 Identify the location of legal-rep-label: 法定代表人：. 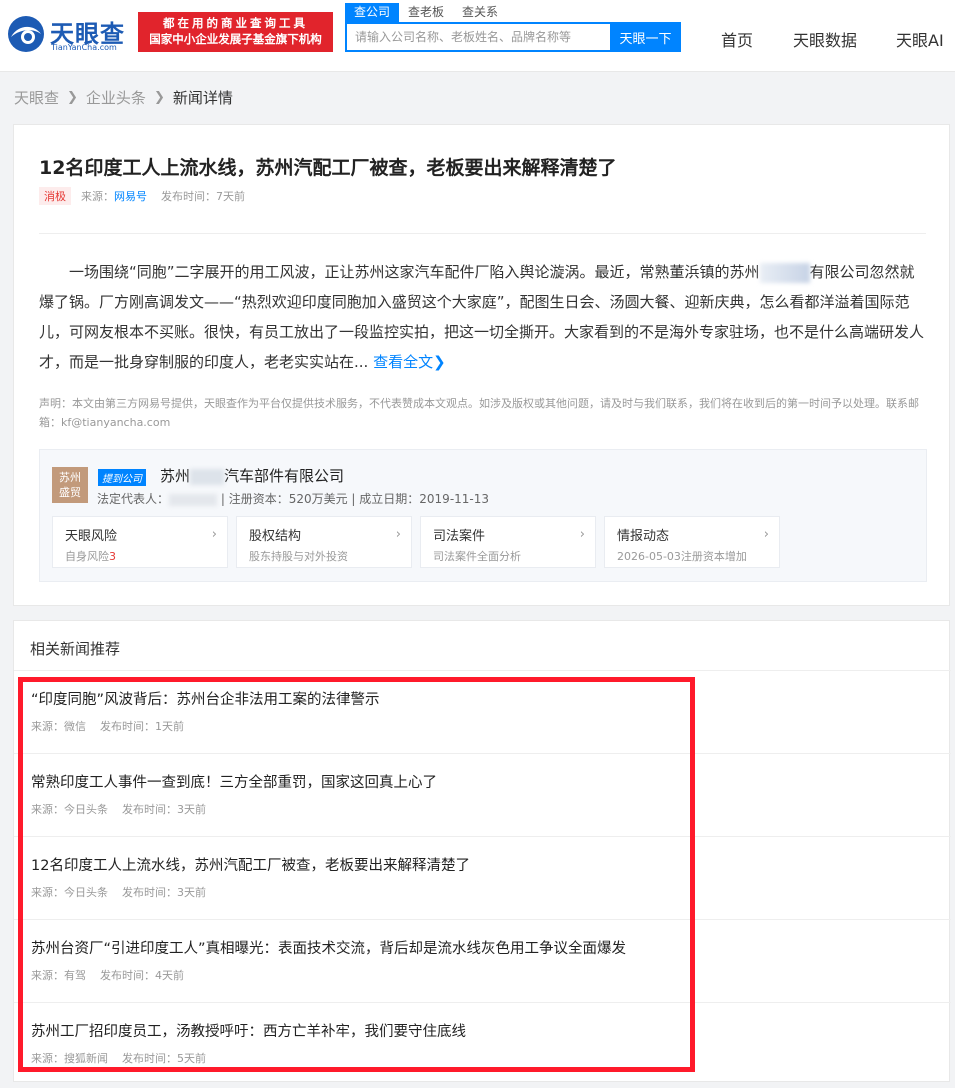
(133, 499).